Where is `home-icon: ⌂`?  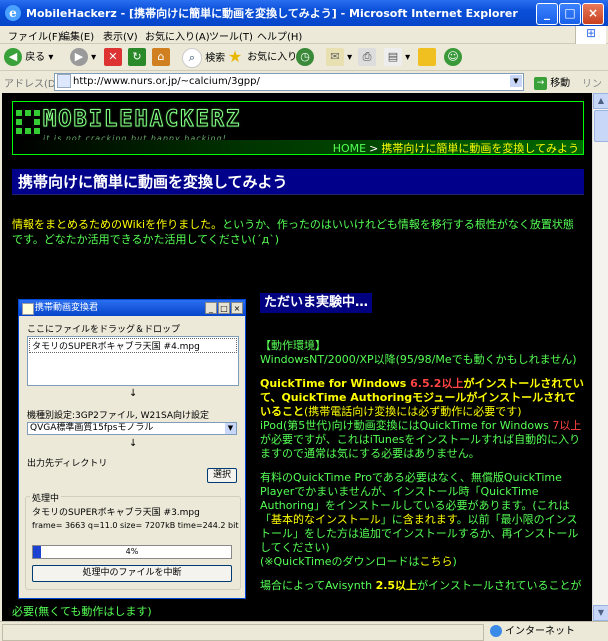
home-icon: ⌂ is located at coordinates (161, 57).